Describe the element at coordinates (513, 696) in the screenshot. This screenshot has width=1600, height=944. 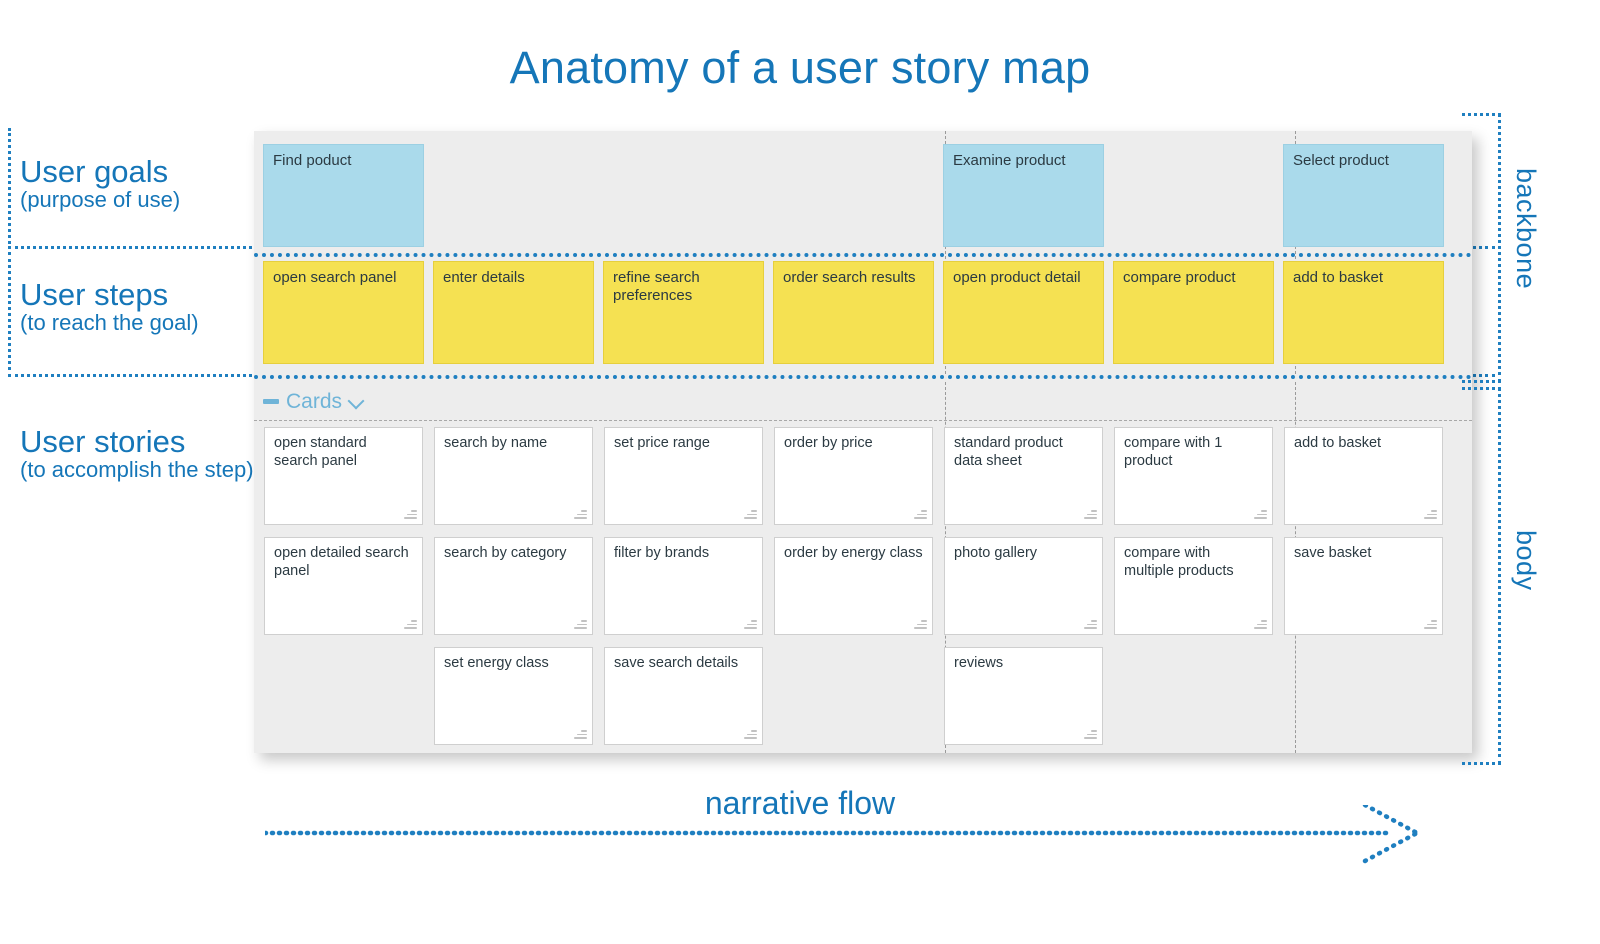
I see `story-card: set energy class` at that location.